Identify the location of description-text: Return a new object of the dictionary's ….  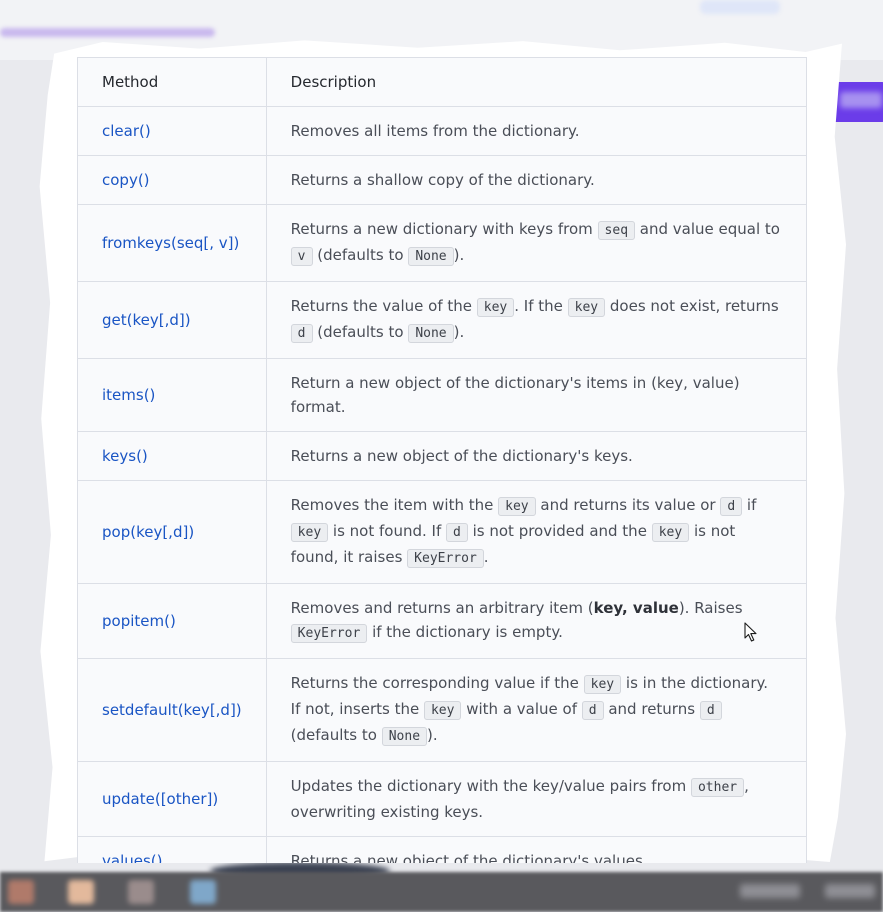
(515, 395).